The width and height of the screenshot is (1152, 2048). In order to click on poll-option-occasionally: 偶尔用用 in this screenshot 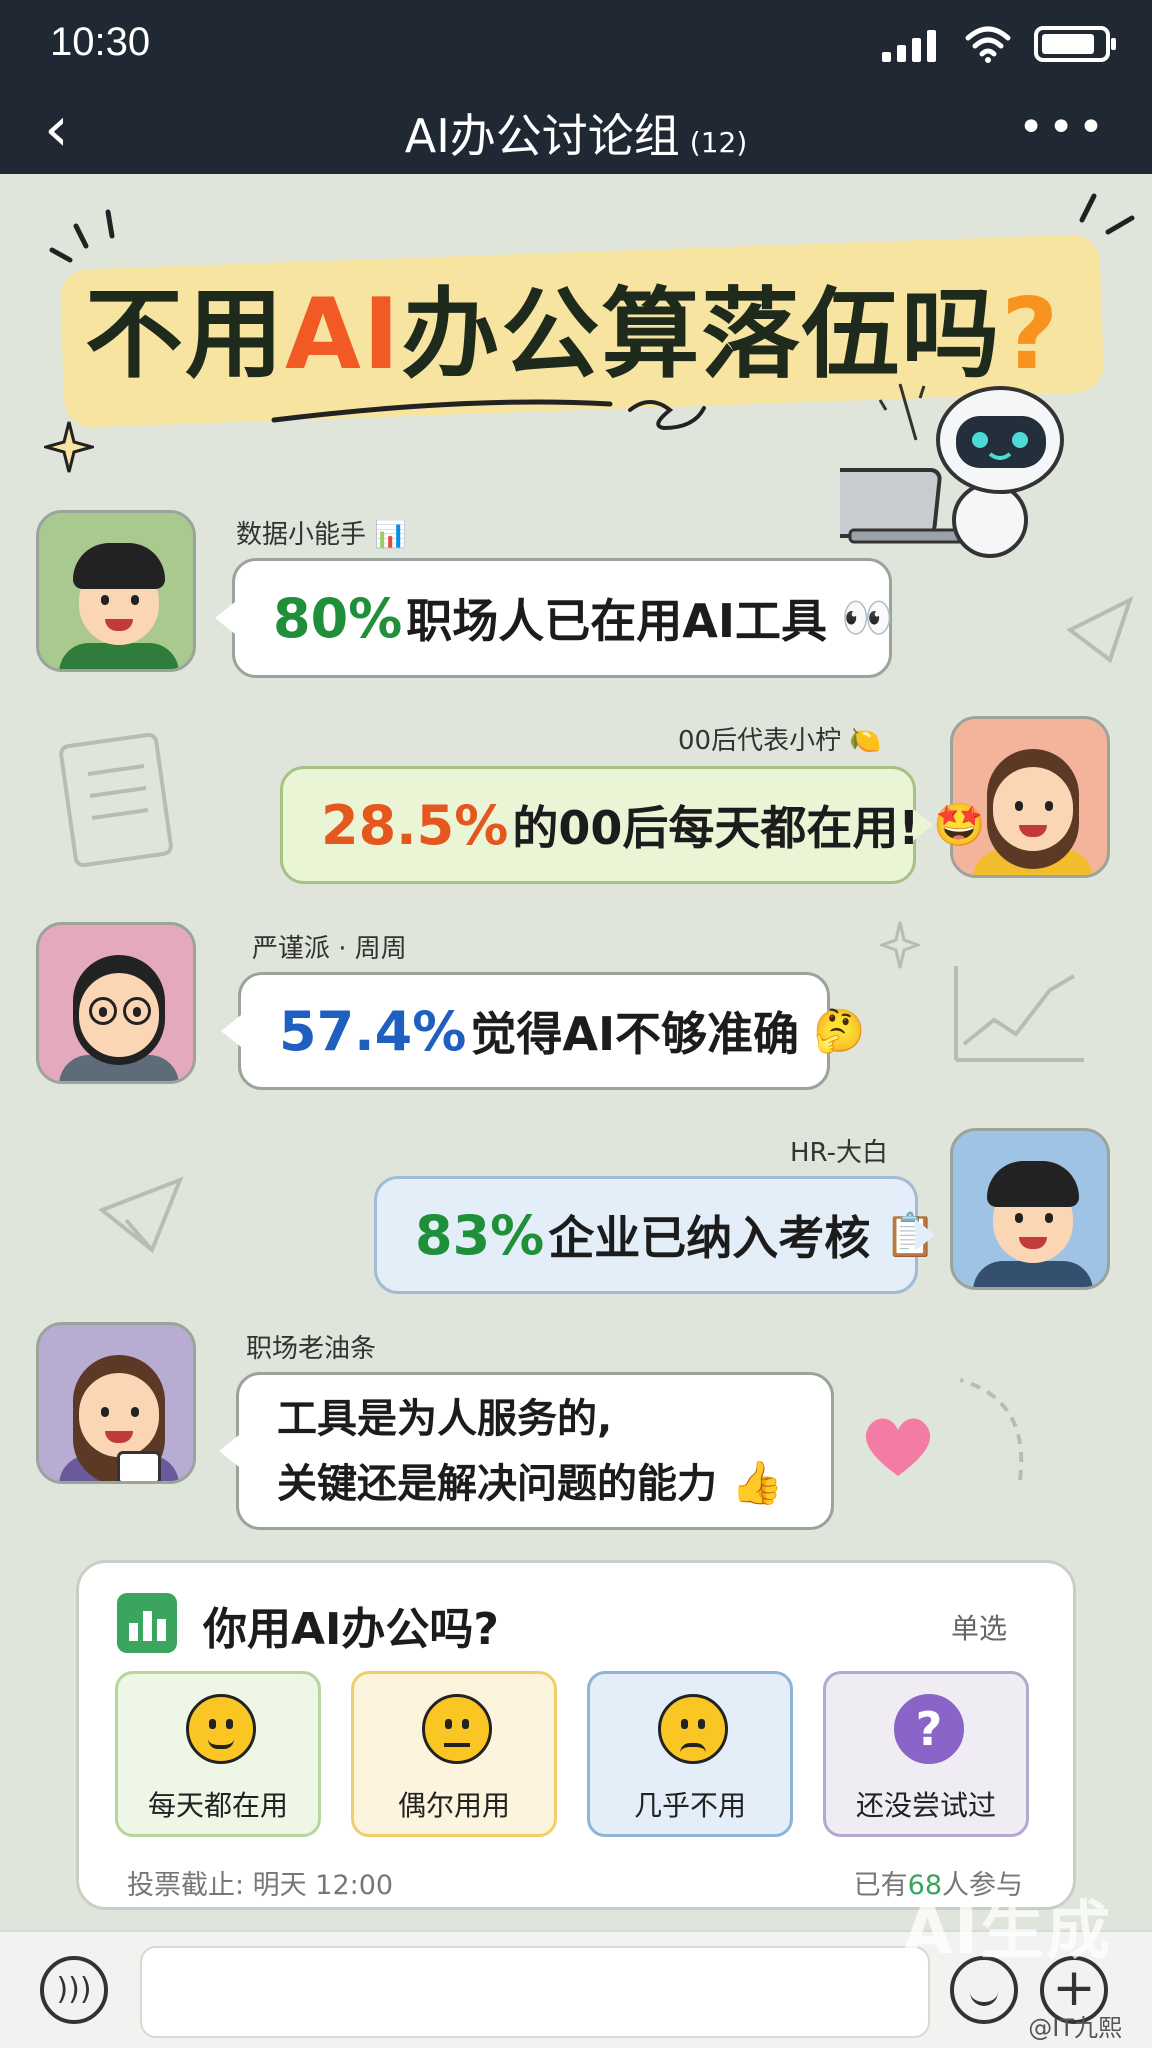, I will do `click(454, 1754)`.